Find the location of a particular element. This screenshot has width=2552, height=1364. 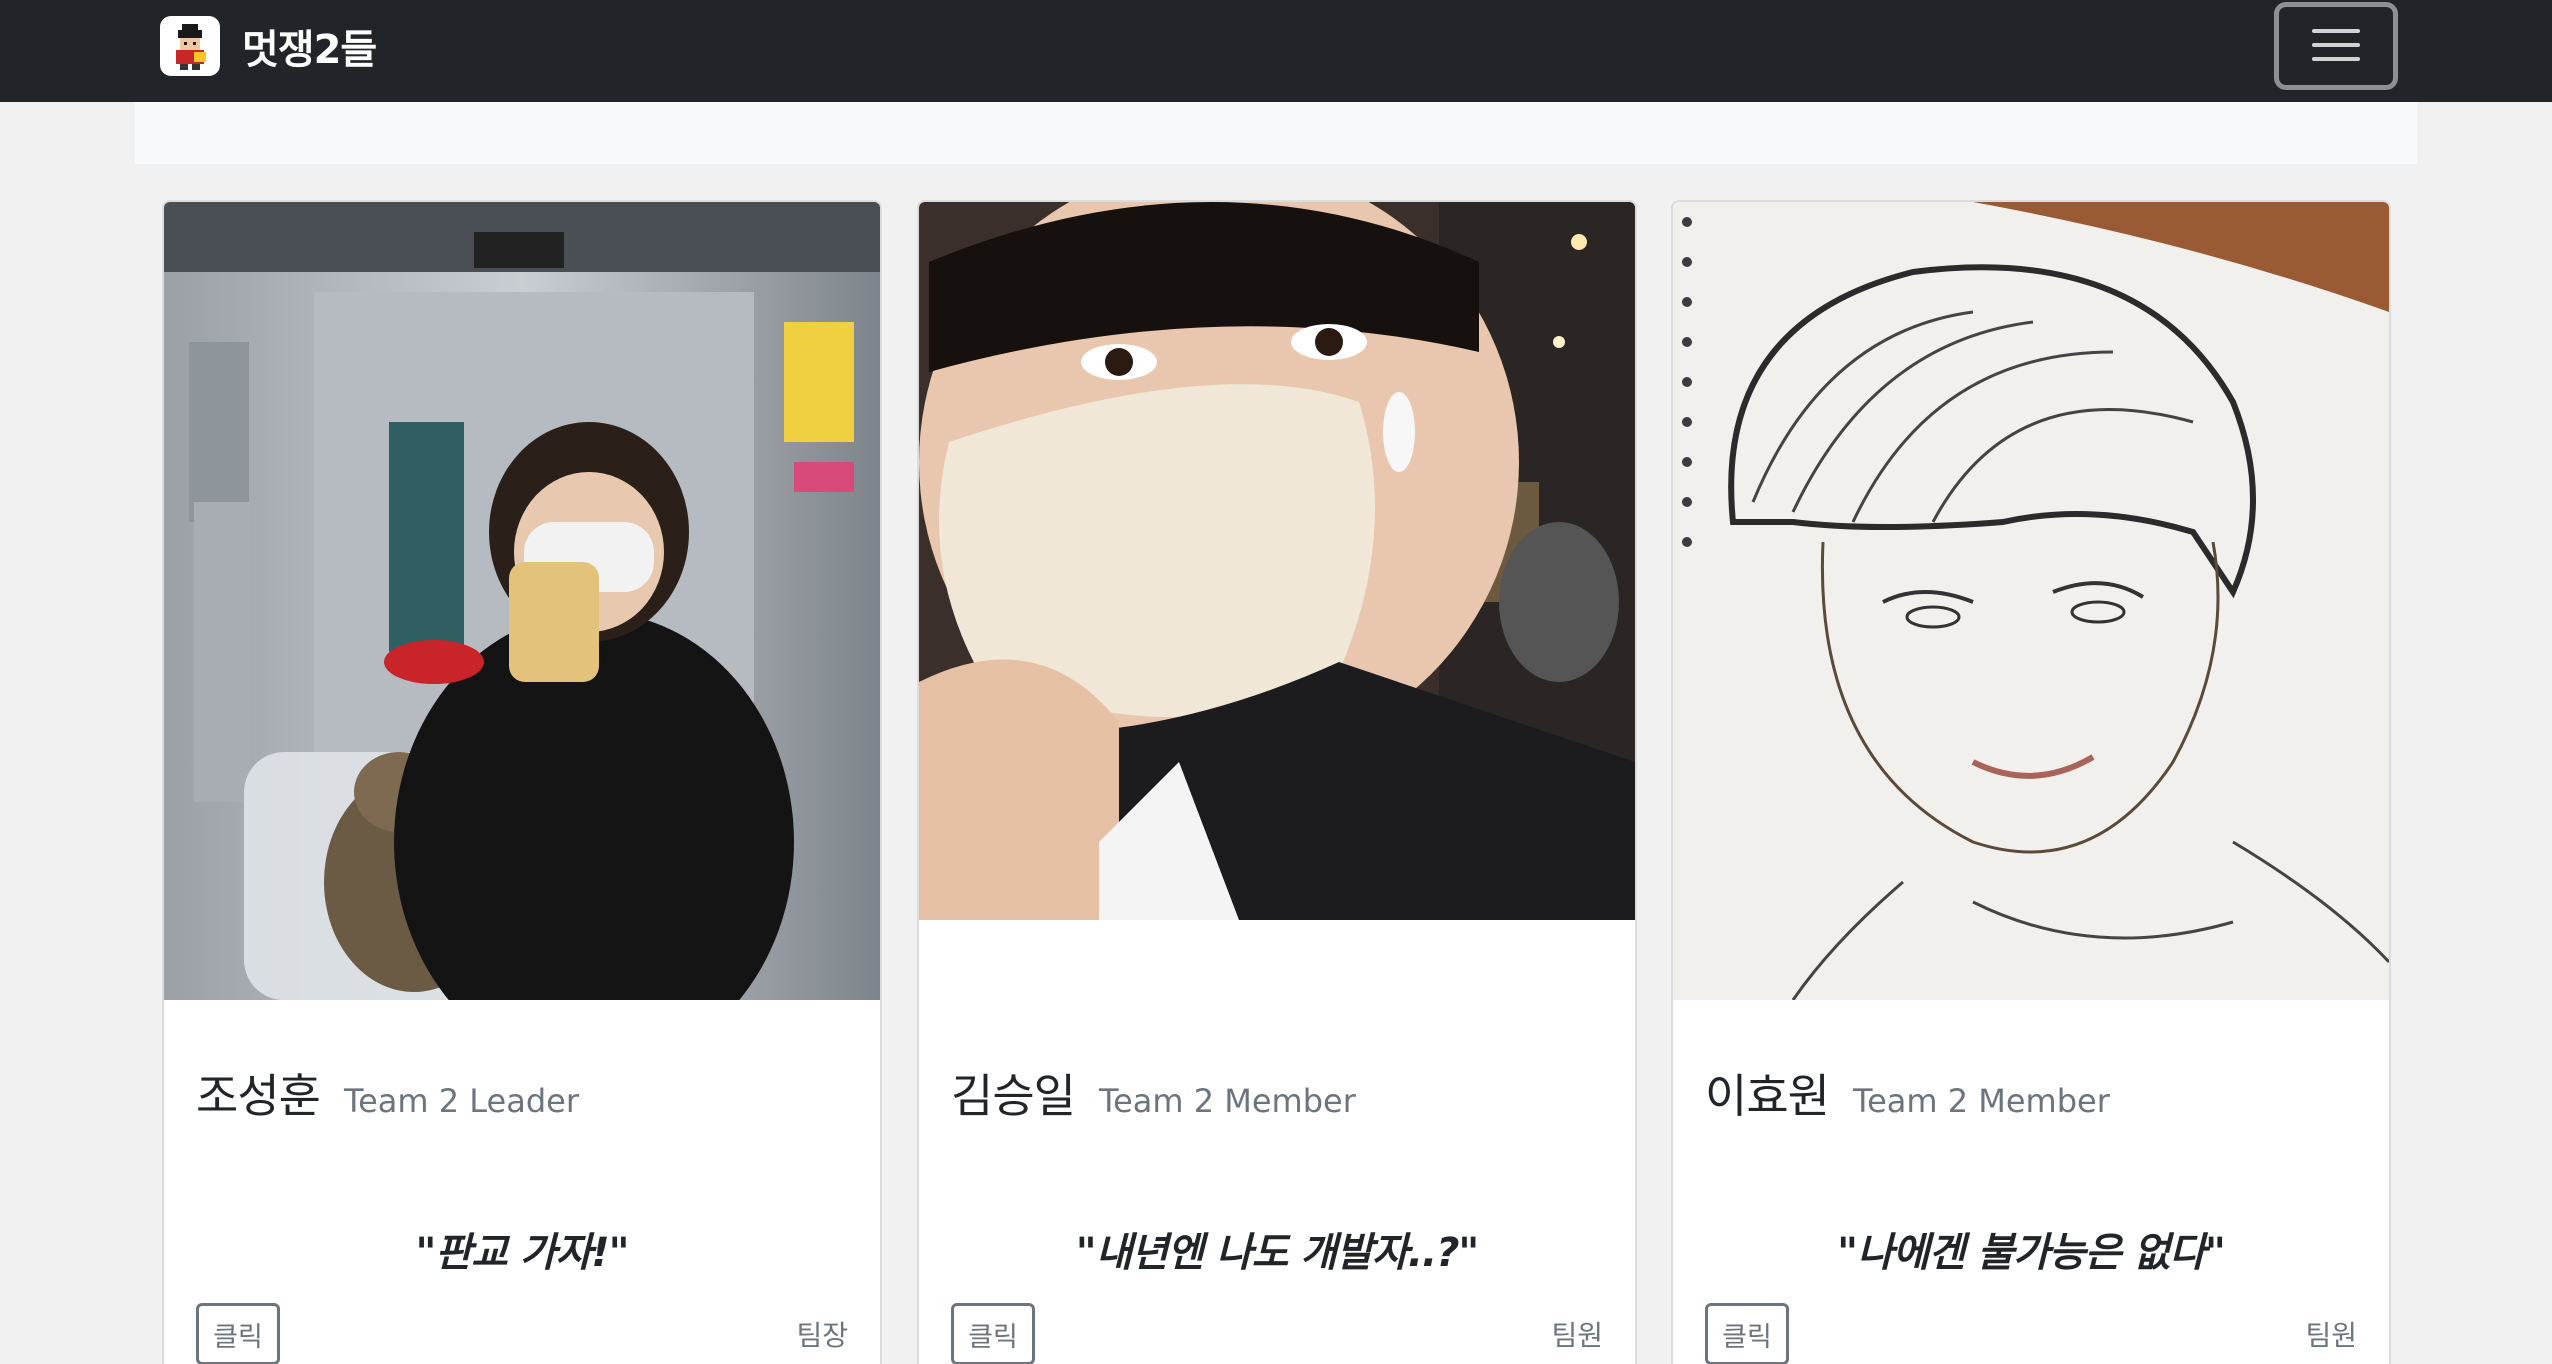

pixel-character-logo-icon is located at coordinates (190, 46).